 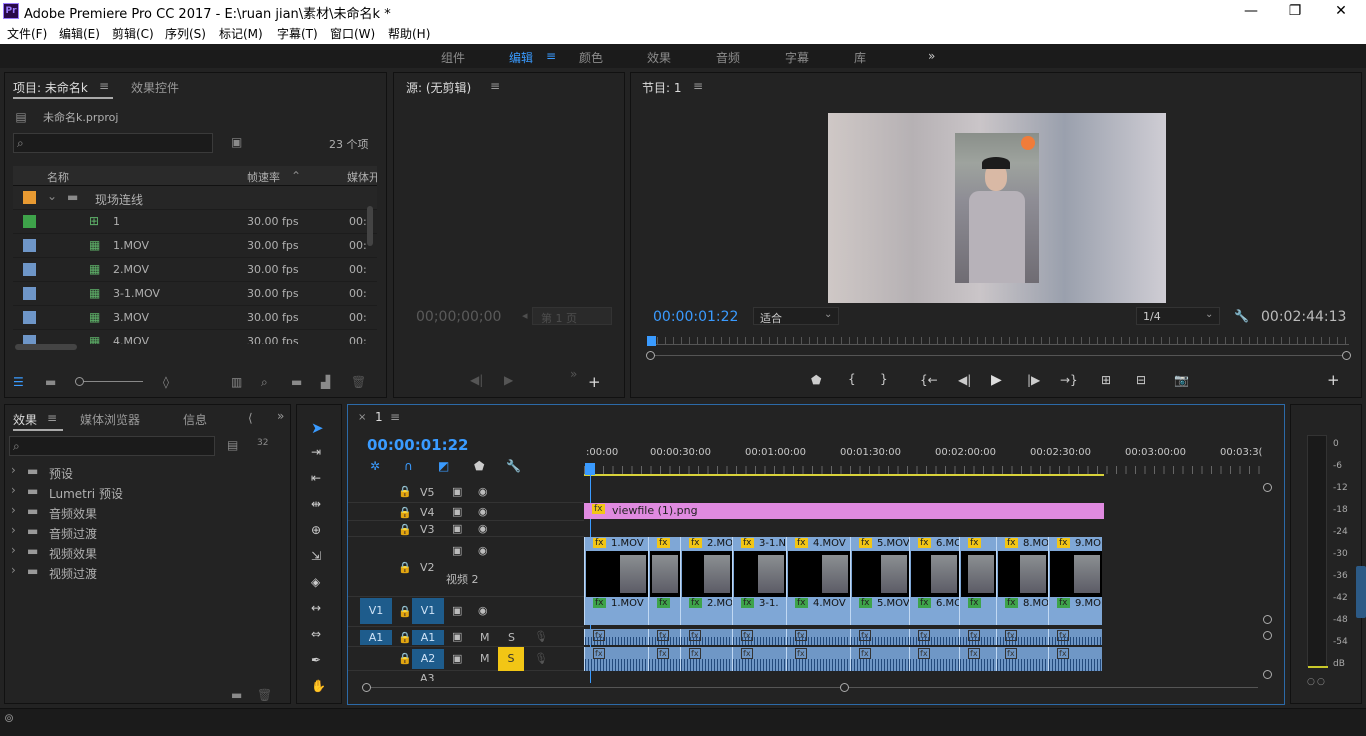 I want to click on program-zoom-bar, so click(x=999, y=355).